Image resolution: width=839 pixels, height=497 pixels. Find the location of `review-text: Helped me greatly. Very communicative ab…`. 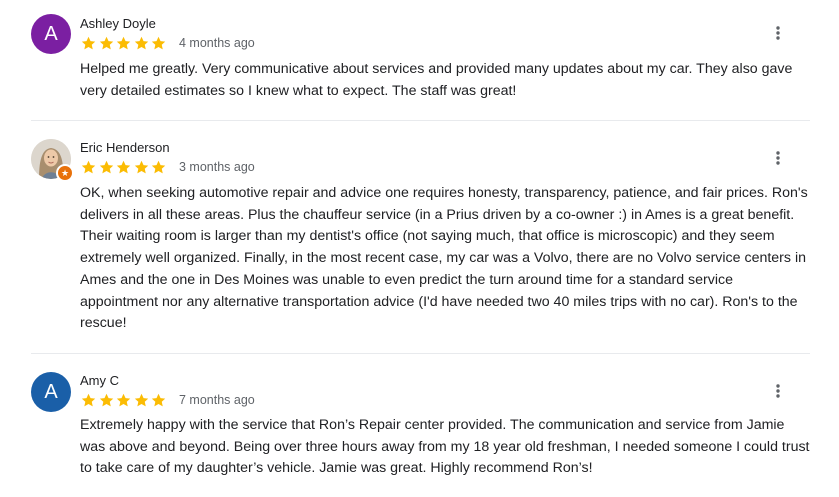

review-text: Helped me greatly. Very communicative ab… is located at coordinates (436, 80).